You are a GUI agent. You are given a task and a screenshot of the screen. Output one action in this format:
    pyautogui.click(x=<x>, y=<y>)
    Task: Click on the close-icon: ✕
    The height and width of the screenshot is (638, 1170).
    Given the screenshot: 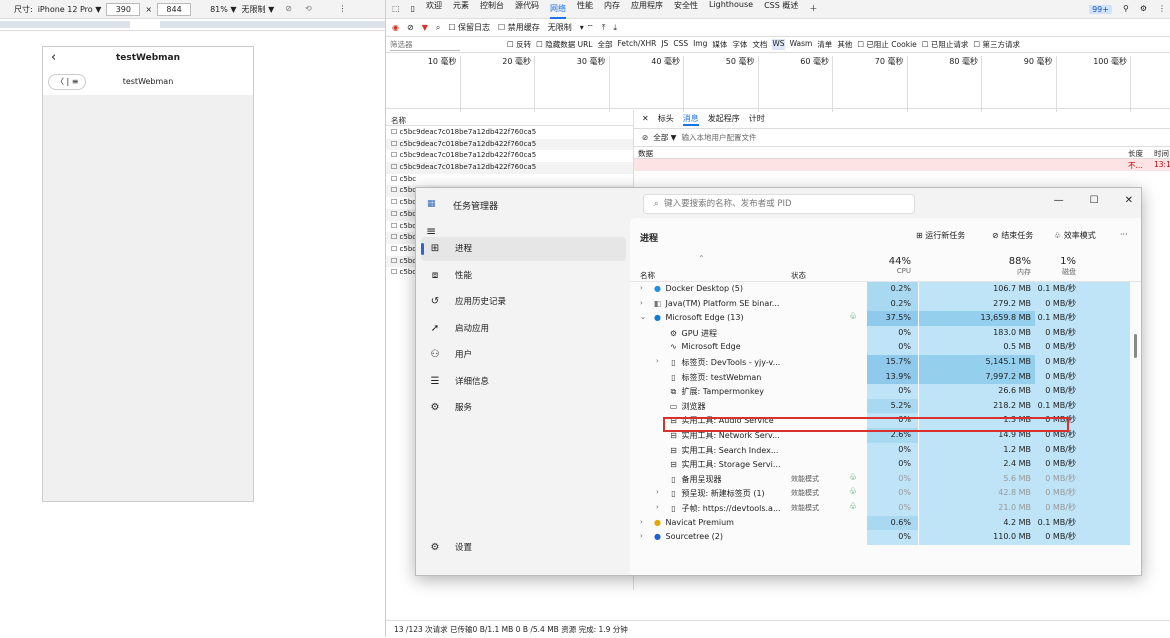 What is the action you would take?
    pyautogui.click(x=645, y=119)
    